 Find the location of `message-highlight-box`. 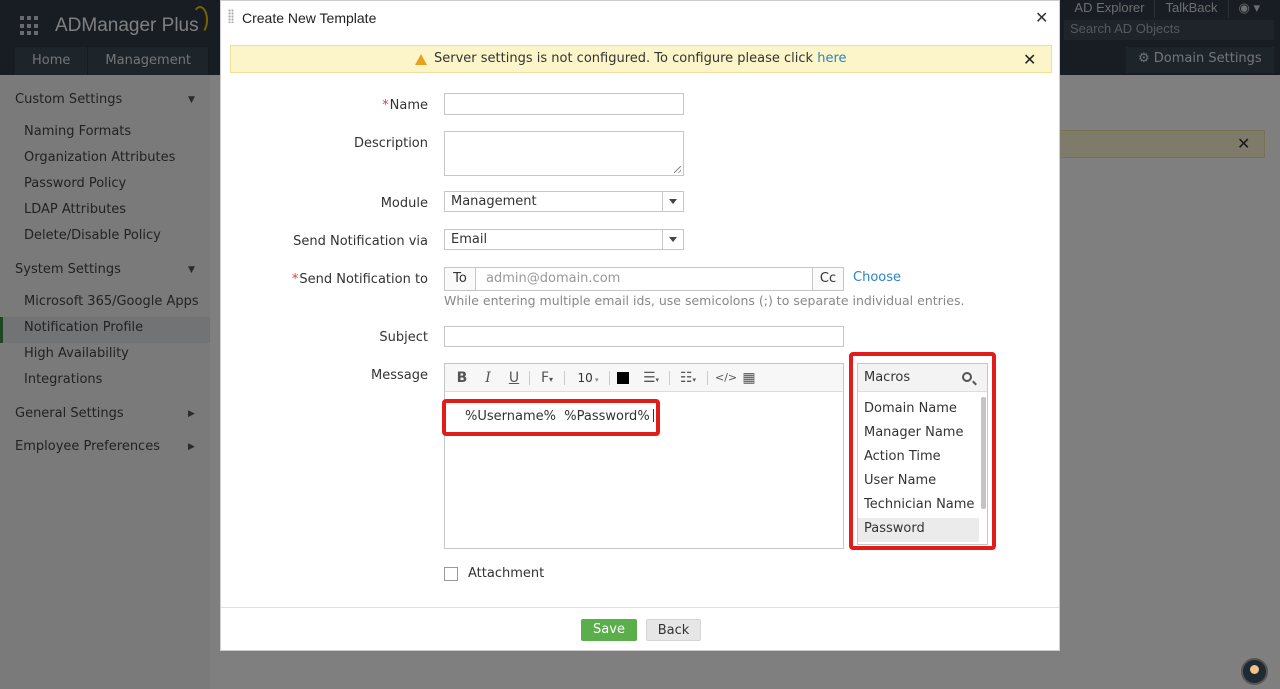

message-highlight-box is located at coordinates (551, 417).